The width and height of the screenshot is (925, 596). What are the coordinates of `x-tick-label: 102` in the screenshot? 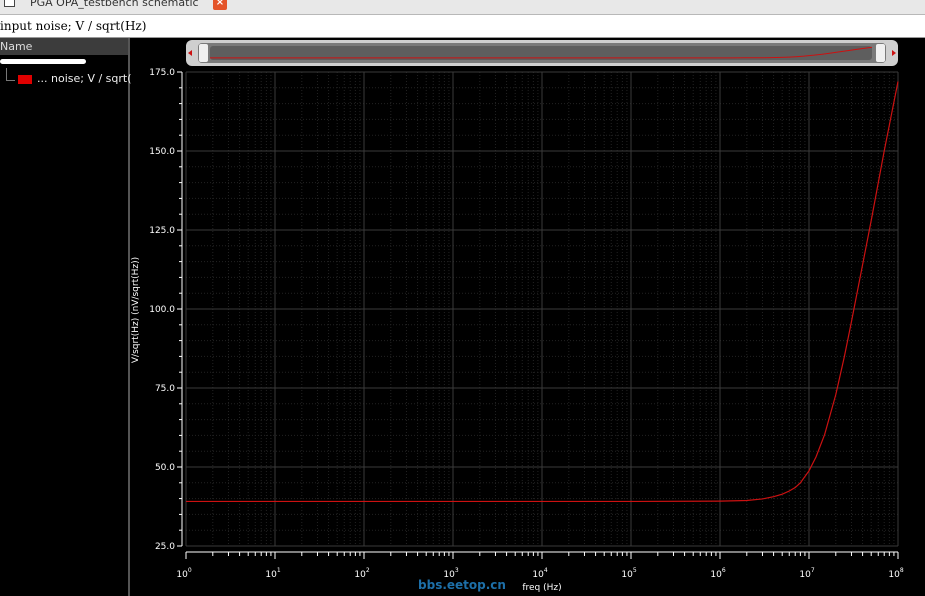 It's located at (361, 573).